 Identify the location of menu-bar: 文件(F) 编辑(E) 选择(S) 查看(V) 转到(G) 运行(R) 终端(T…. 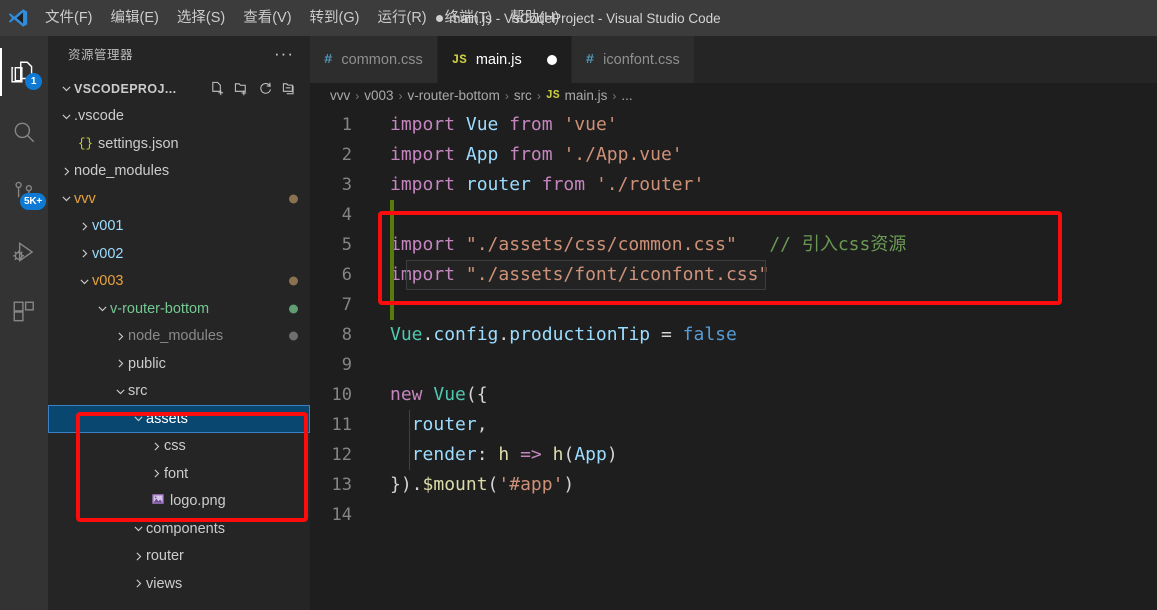
(302, 18).